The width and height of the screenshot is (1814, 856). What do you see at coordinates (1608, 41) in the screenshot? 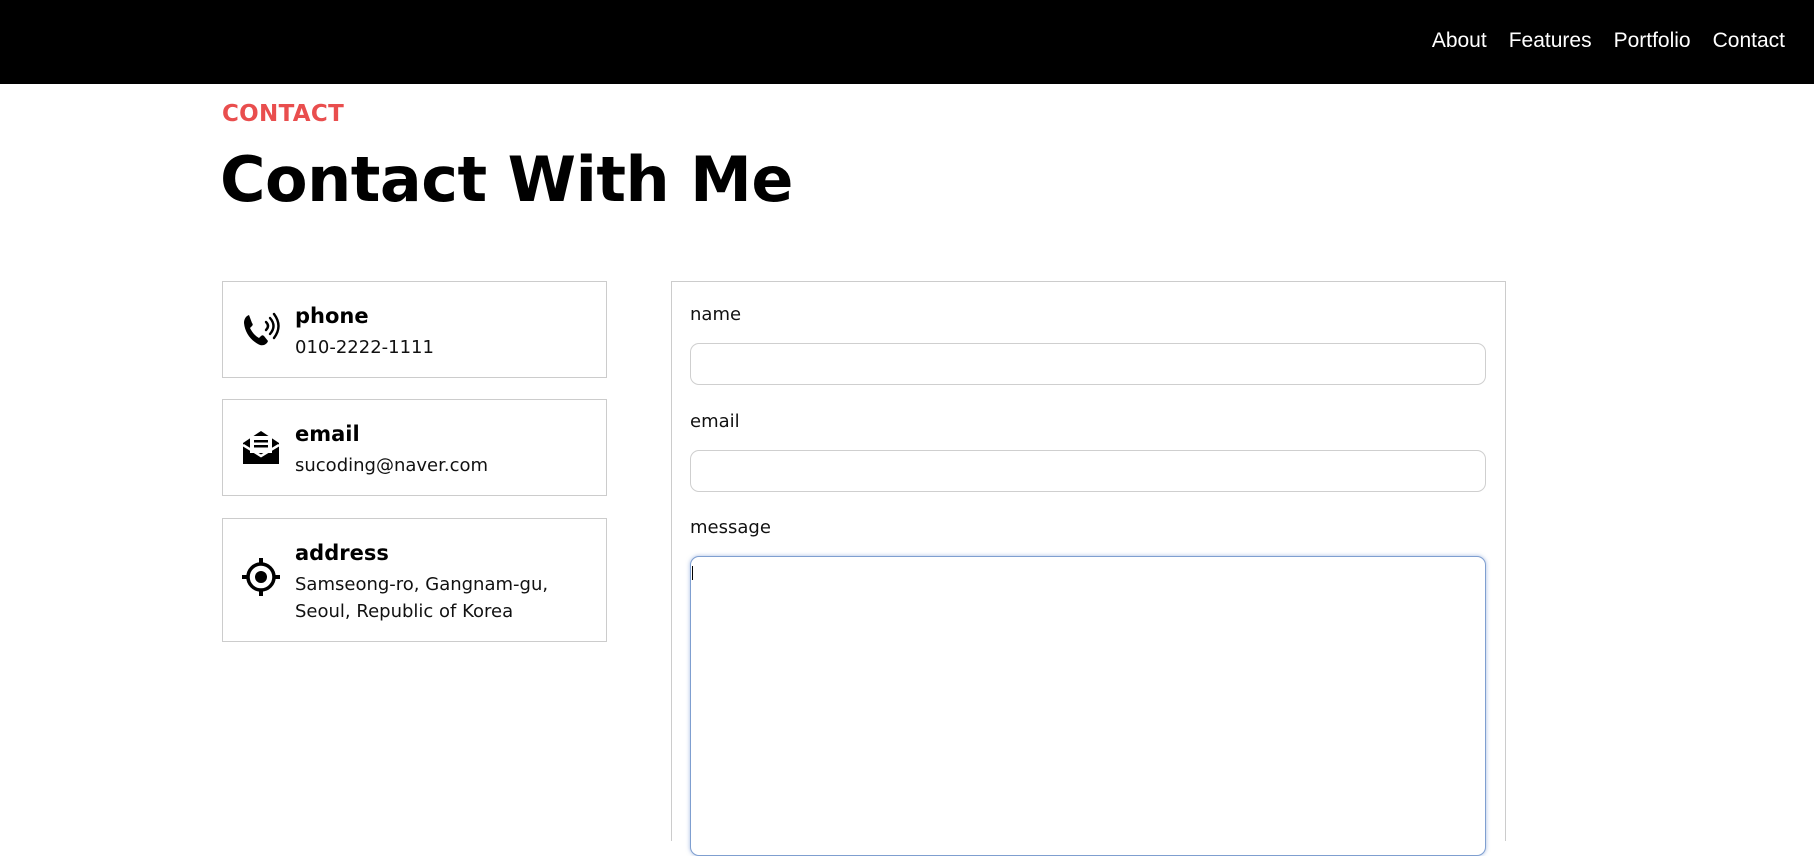
I see `nav-menu: About Features Portfolio Contact` at bounding box center [1608, 41].